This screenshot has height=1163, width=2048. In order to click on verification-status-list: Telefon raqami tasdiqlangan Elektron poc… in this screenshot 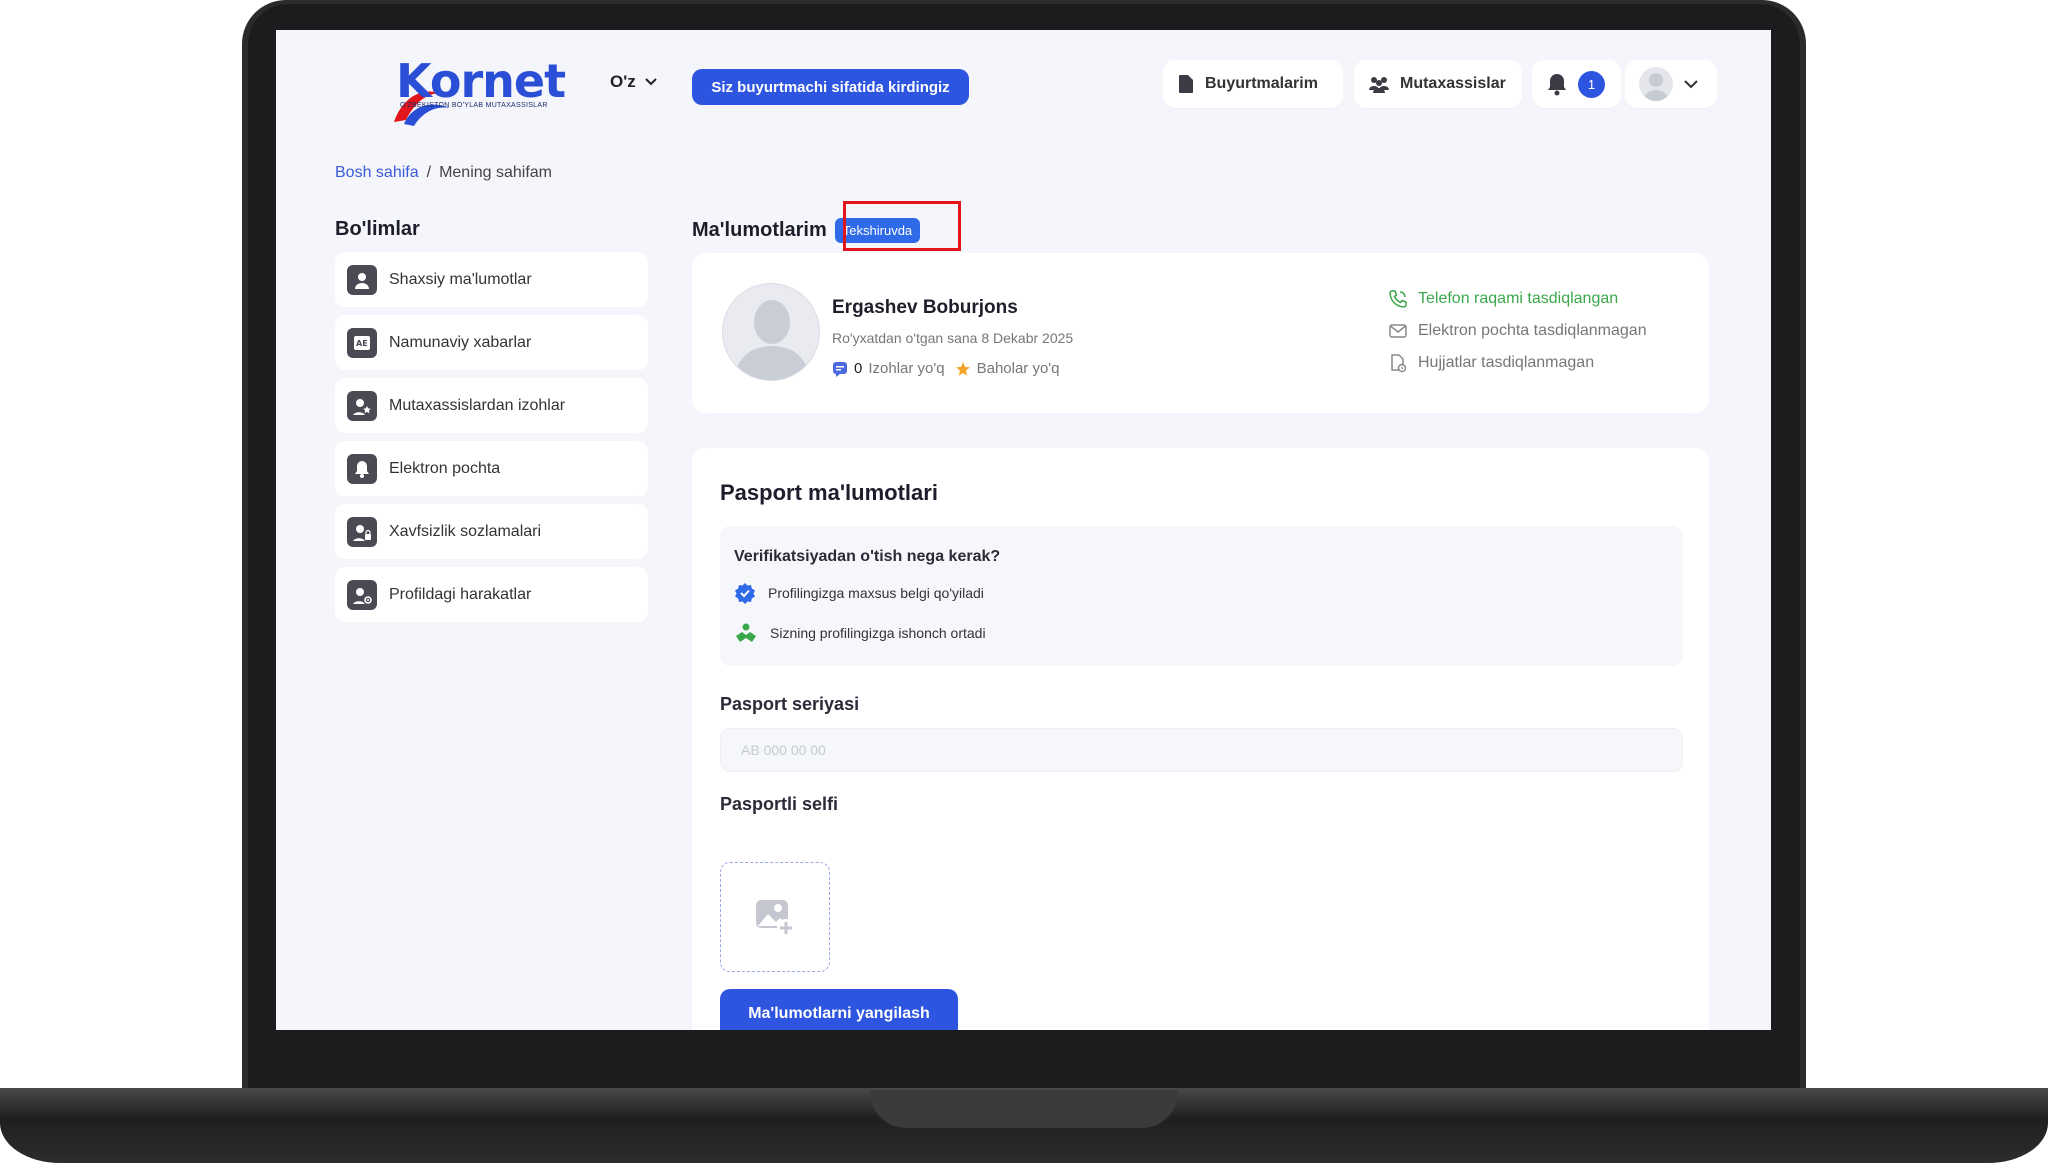, I will do `click(1517, 331)`.